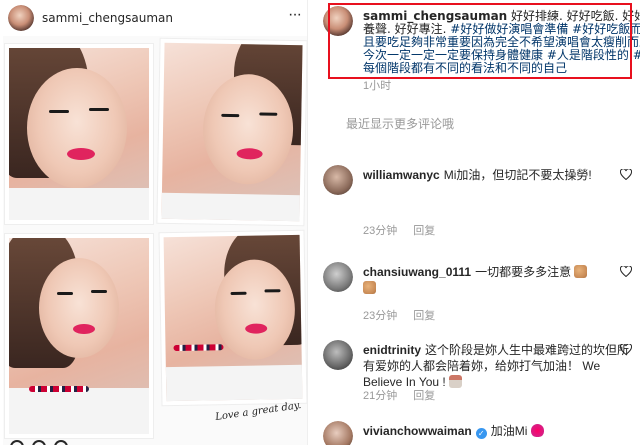  I want to click on share-icon, so click(61, 442).